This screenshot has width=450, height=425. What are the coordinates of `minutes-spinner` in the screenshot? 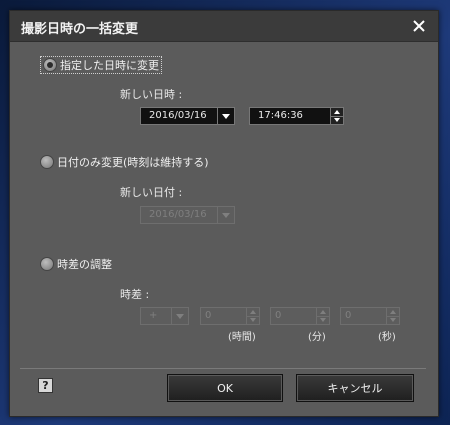 It's located at (323, 316).